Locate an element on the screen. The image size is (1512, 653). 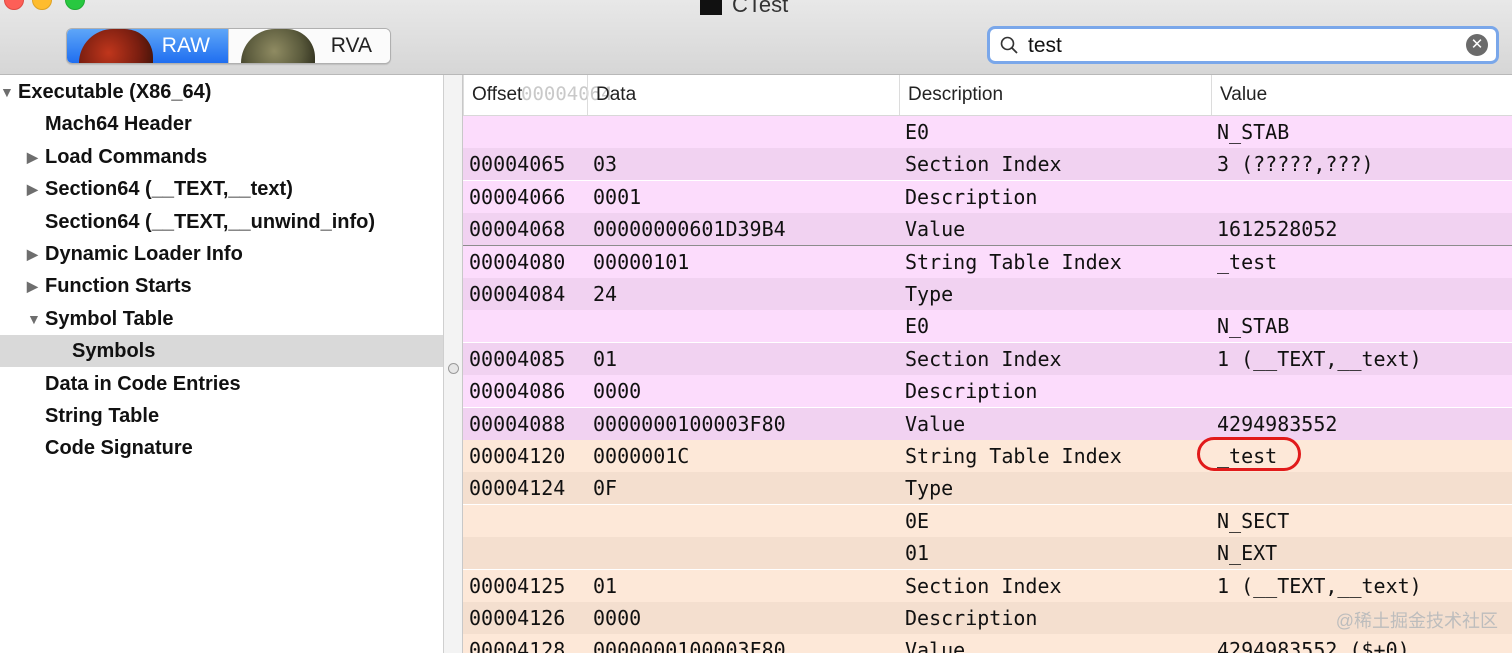
table-row: 01 N_EXT is located at coordinates (987, 553).